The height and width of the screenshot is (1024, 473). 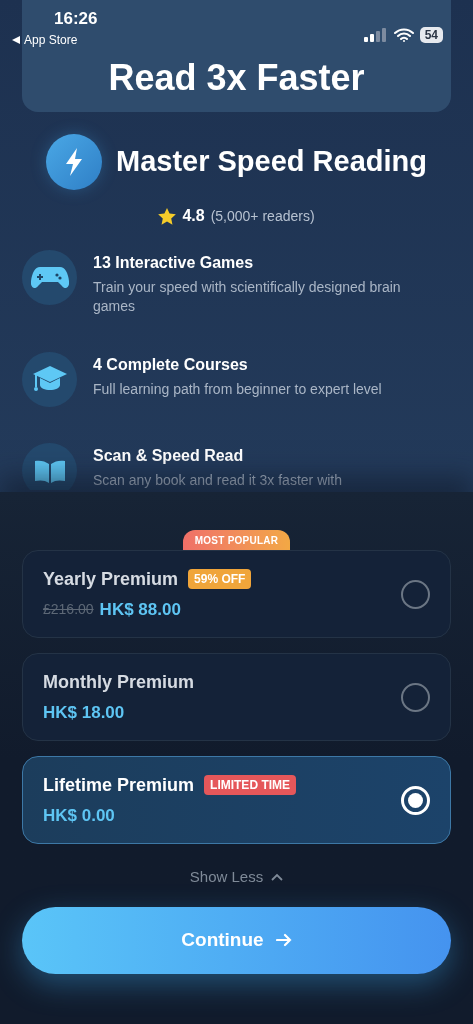 What do you see at coordinates (218, 480) in the screenshot?
I see `feature-description: Scan any book and read it 3x faster with` at bounding box center [218, 480].